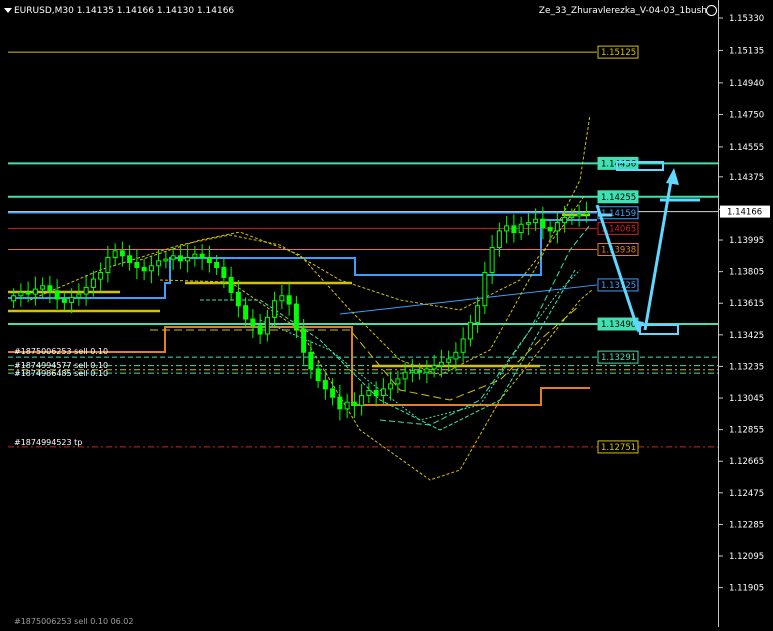 The width and height of the screenshot is (773, 631). I want to click on axis-tick-label: 1.15330, so click(746, 19).